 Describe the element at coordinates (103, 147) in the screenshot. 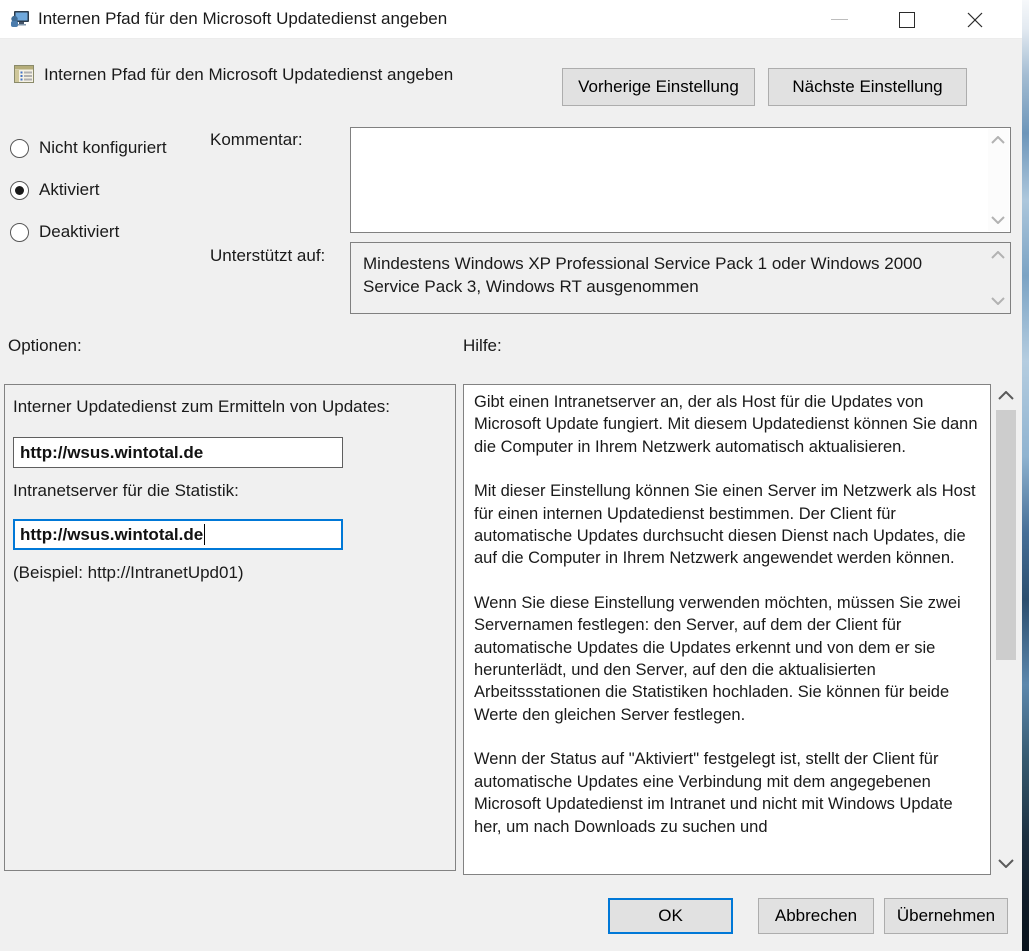

I see `radio-label: Nicht konfiguriert` at that location.